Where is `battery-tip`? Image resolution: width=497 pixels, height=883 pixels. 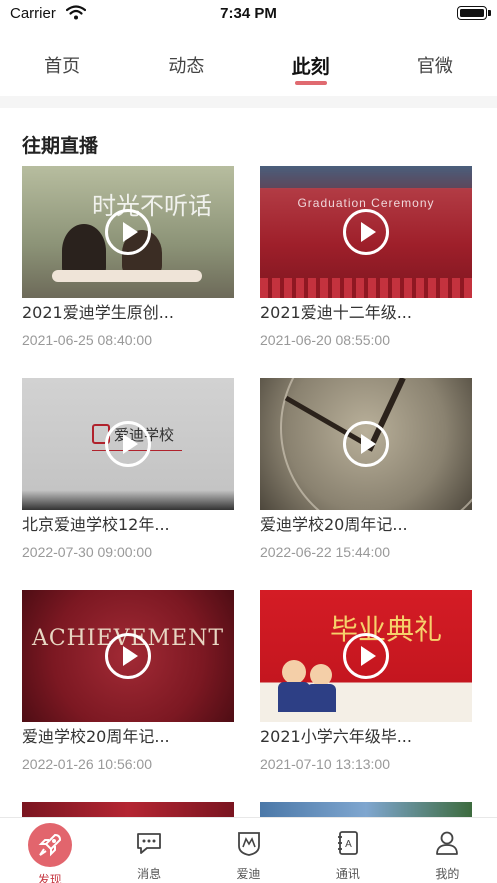
battery-tip is located at coordinates (489, 13).